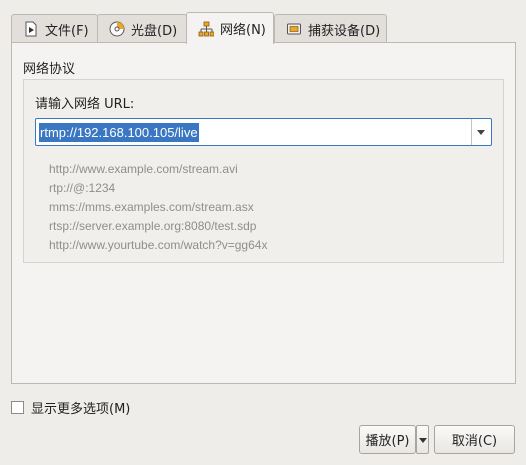 This screenshot has height=465, width=526. Describe the element at coordinates (154, 31) in the screenshot. I see `tab-disc-label: 光盘(D)` at that location.